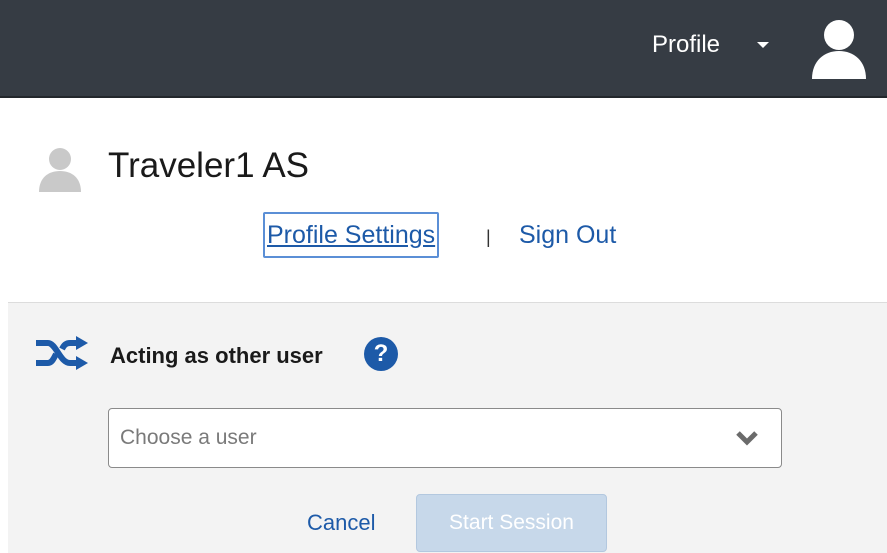  What do you see at coordinates (216, 355) in the screenshot?
I see `acting-as-title: Acting as other user` at bounding box center [216, 355].